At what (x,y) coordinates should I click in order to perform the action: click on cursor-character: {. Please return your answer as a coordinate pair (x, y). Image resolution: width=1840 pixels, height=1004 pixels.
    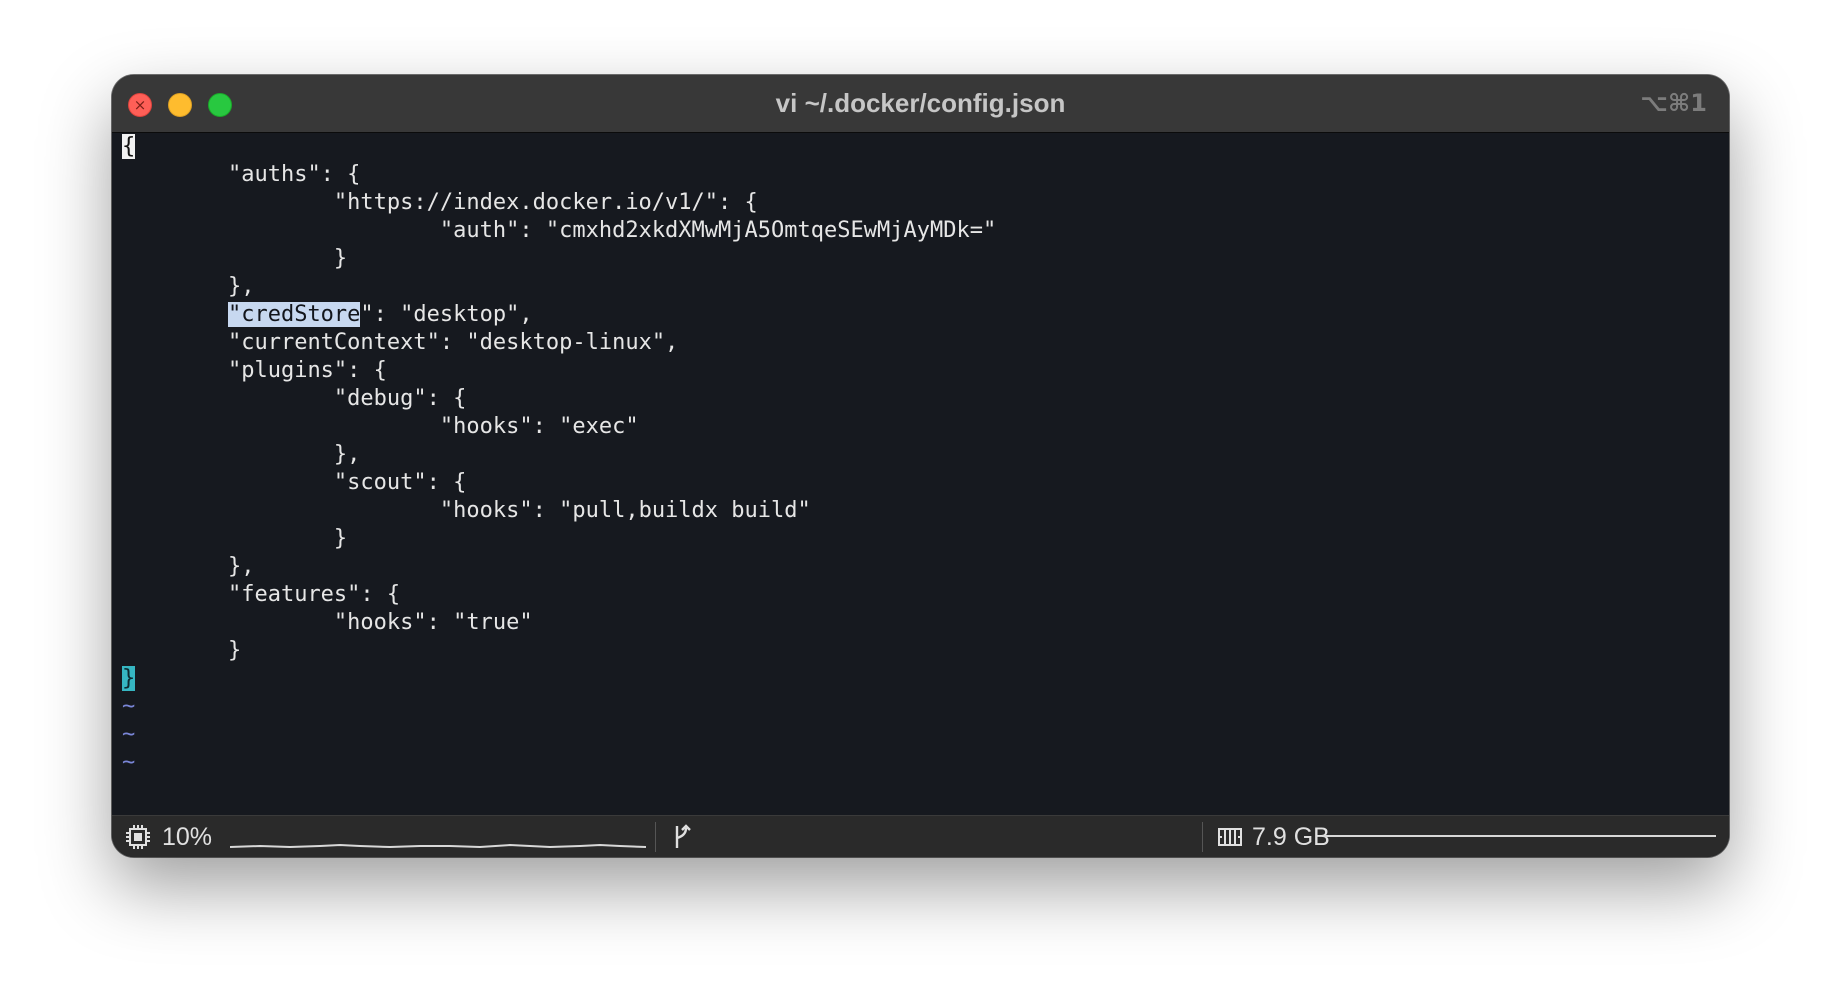
    Looking at the image, I should click on (129, 146).